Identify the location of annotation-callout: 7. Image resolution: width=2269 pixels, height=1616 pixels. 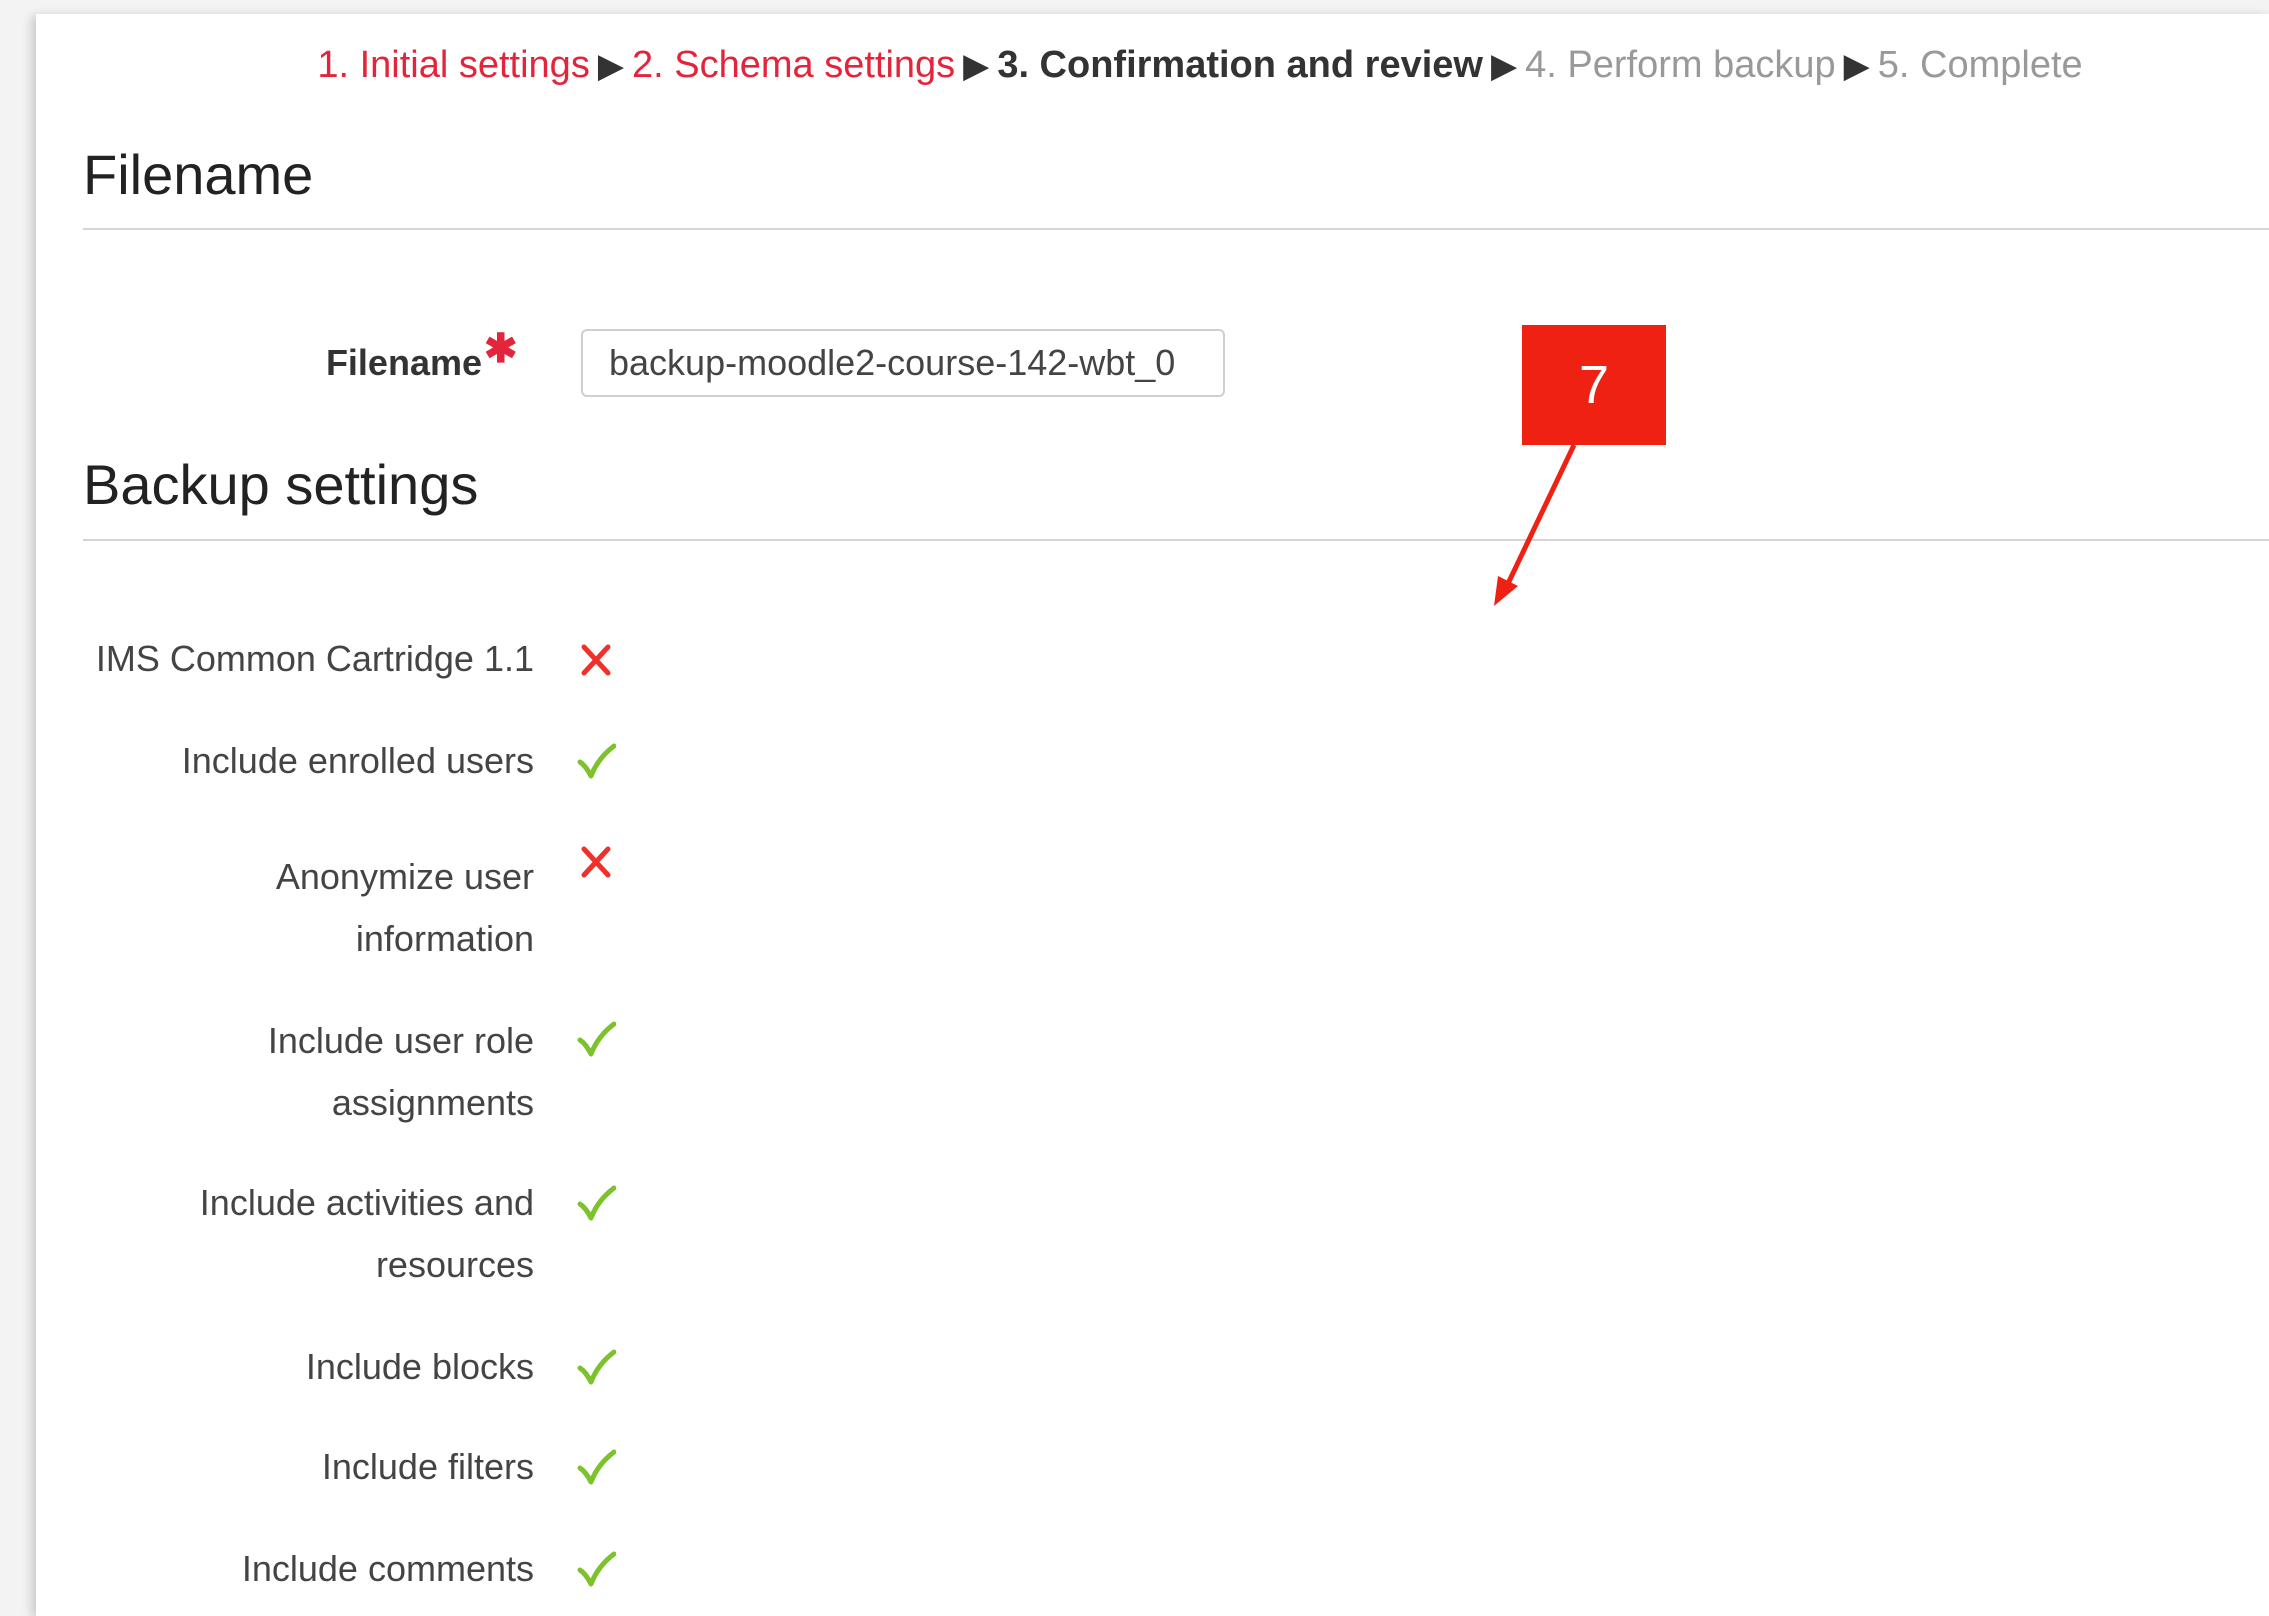
(1594, 385).